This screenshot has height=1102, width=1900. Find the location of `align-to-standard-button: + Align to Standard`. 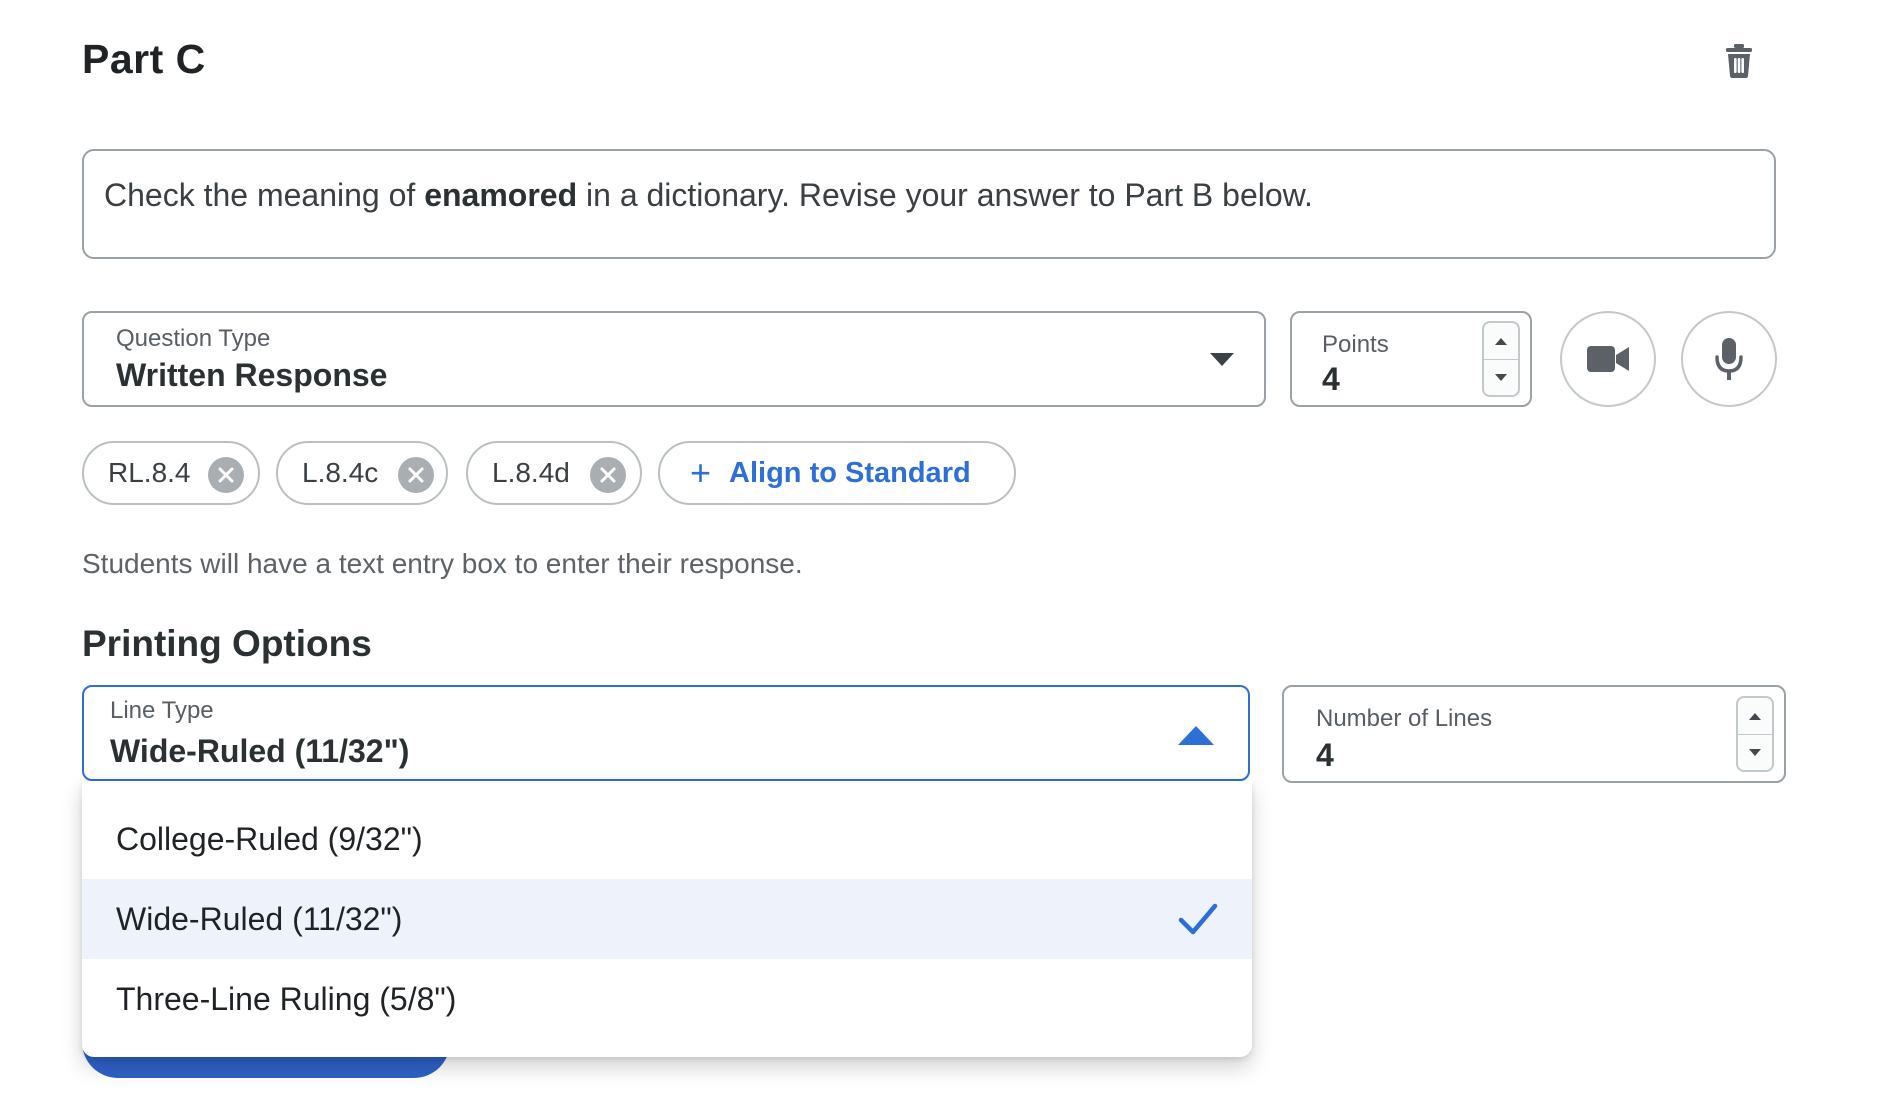

align-to-standard-button: + Align to Standard is located at coordinates (837, 473).